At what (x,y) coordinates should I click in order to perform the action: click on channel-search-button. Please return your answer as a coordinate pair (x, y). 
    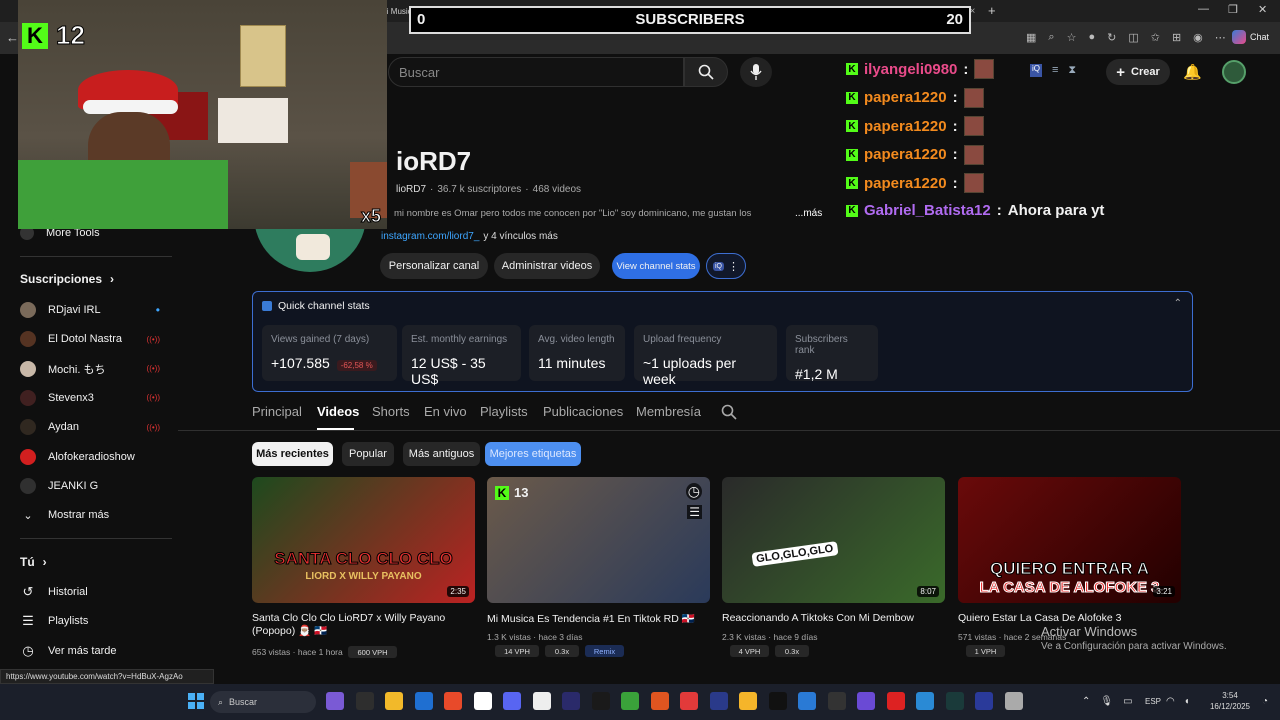
    Looking at the image, I should click on (729, 413).